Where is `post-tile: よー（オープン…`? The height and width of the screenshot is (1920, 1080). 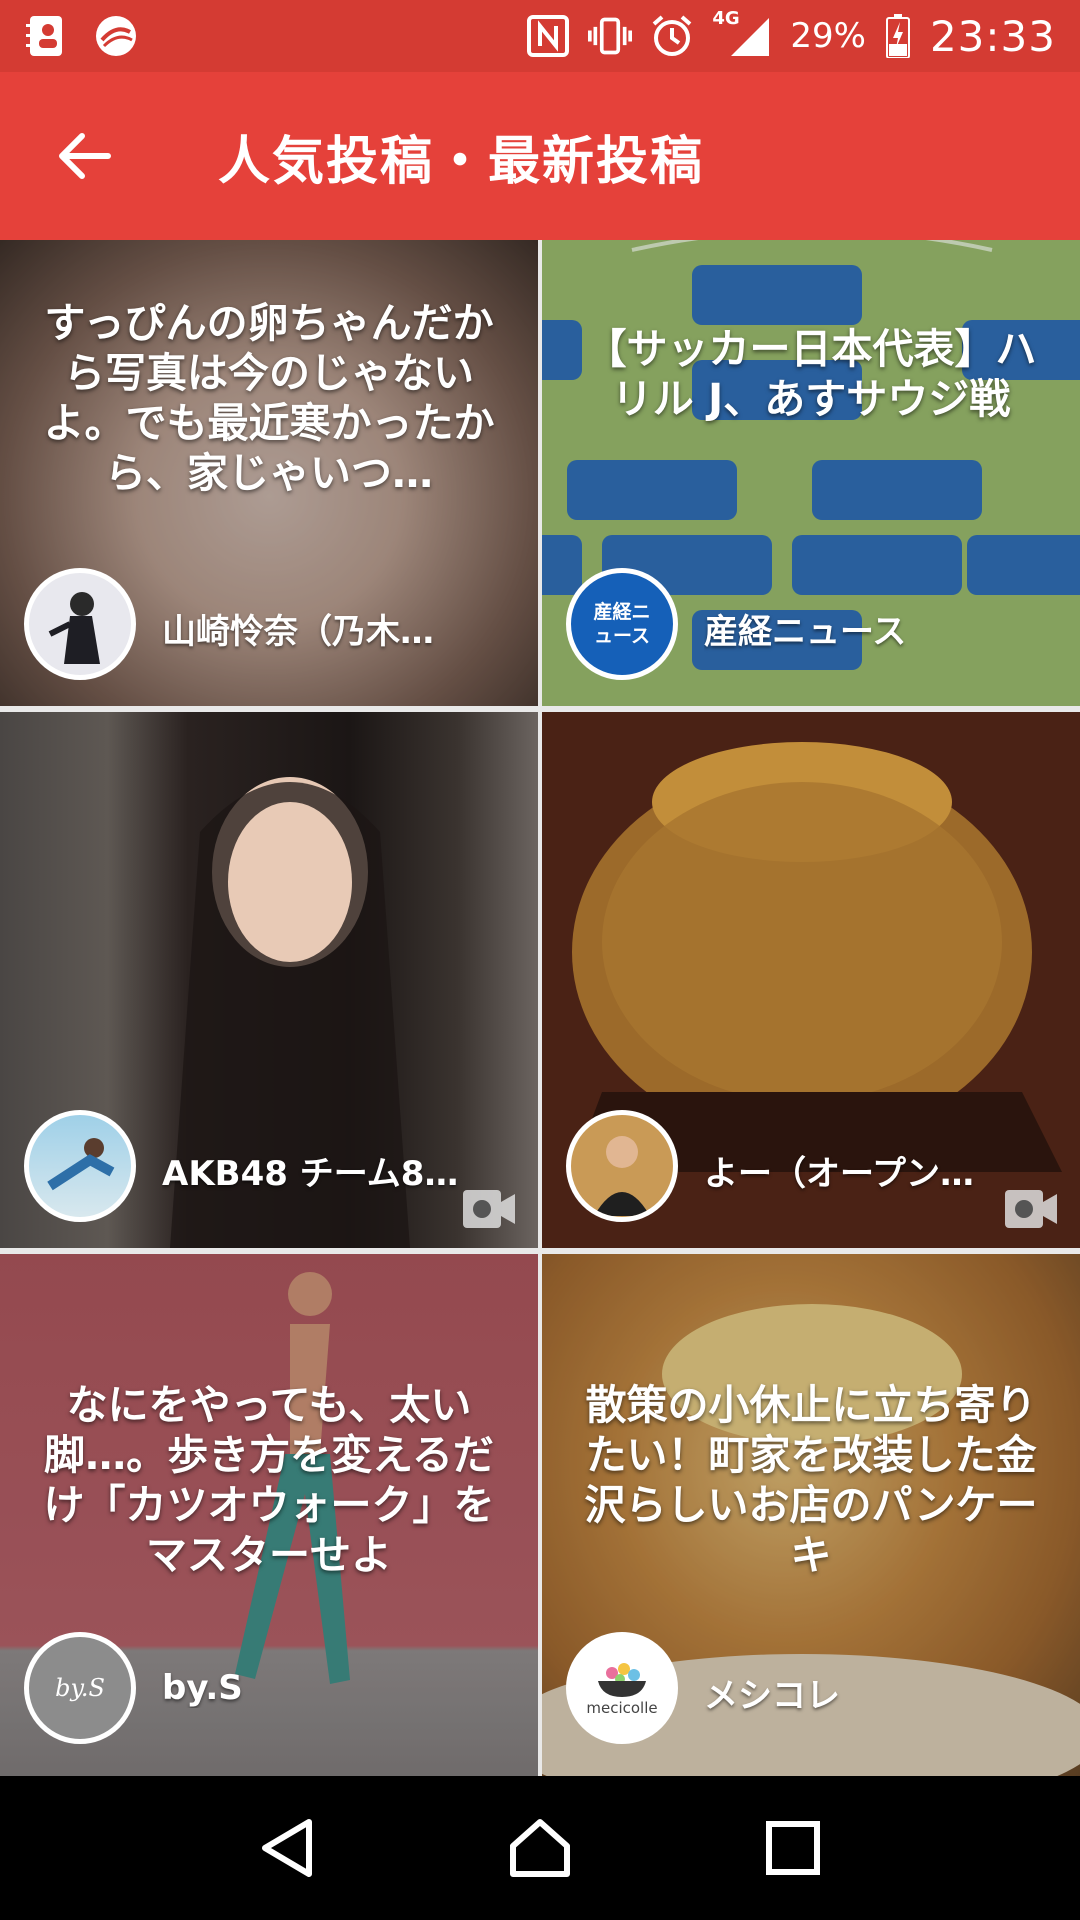
post-tile: よー（オープン… is located at coordinates (811, 980).